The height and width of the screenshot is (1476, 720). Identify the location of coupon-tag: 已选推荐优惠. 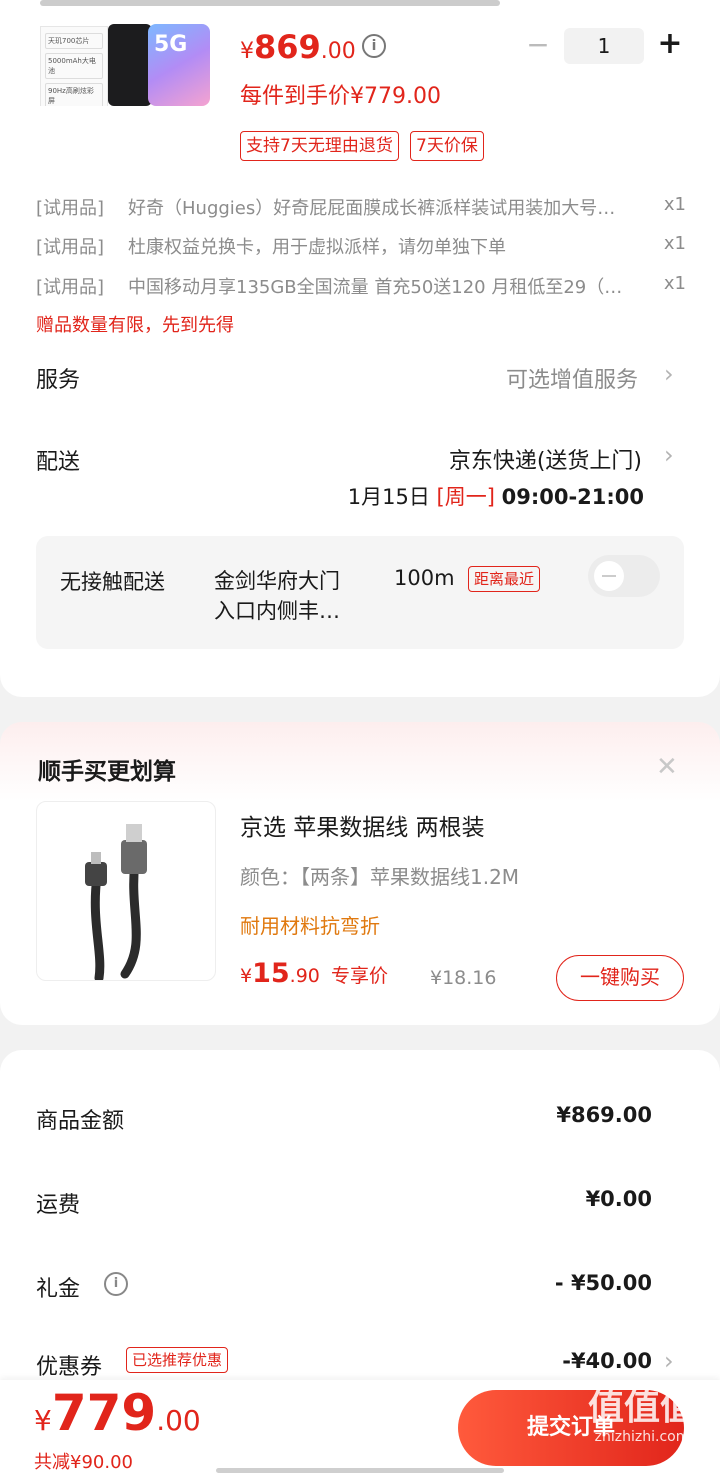
(177, 1360).